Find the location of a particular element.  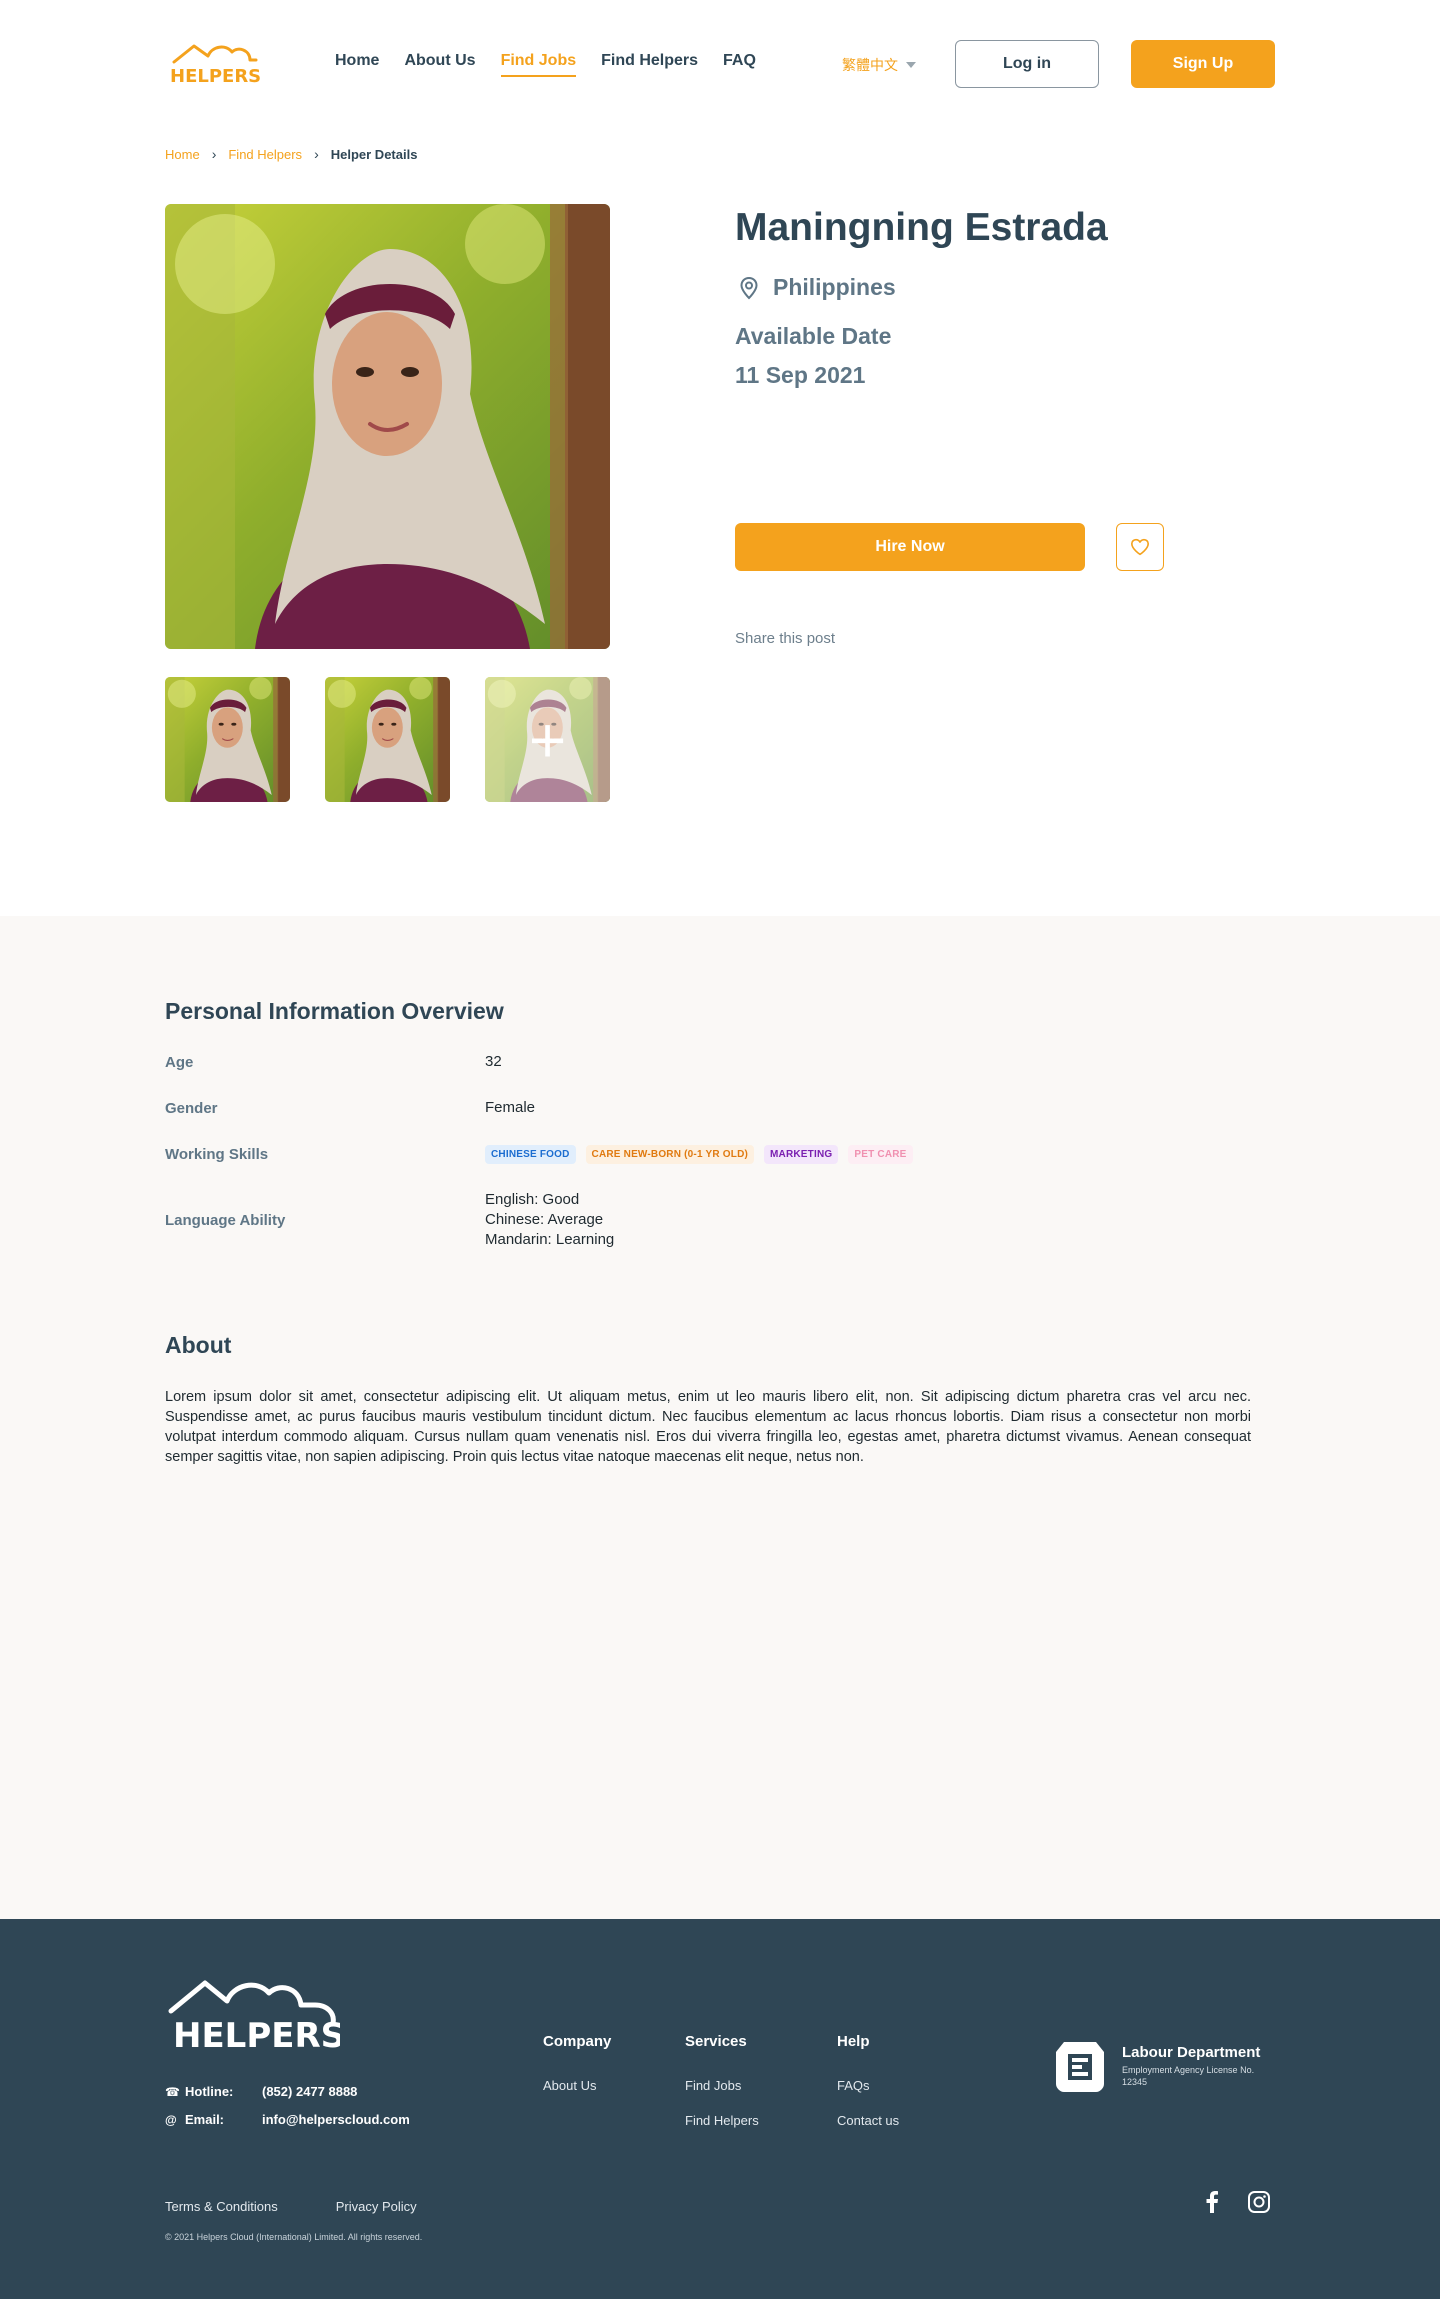

legal-links: Terms & Conditions Privacy Policy is located at coordinates (291, 2206).